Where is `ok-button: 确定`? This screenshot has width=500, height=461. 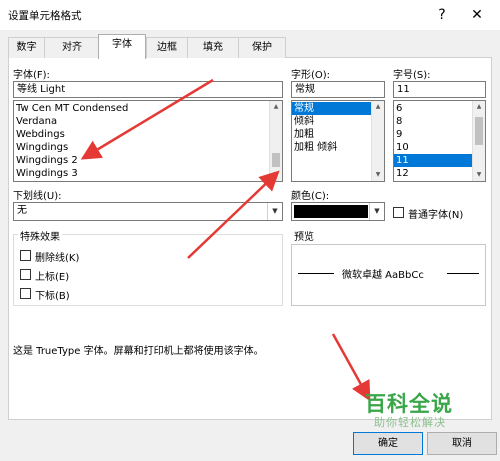
ok-button: 确定 is located at coordinates (388, 443).